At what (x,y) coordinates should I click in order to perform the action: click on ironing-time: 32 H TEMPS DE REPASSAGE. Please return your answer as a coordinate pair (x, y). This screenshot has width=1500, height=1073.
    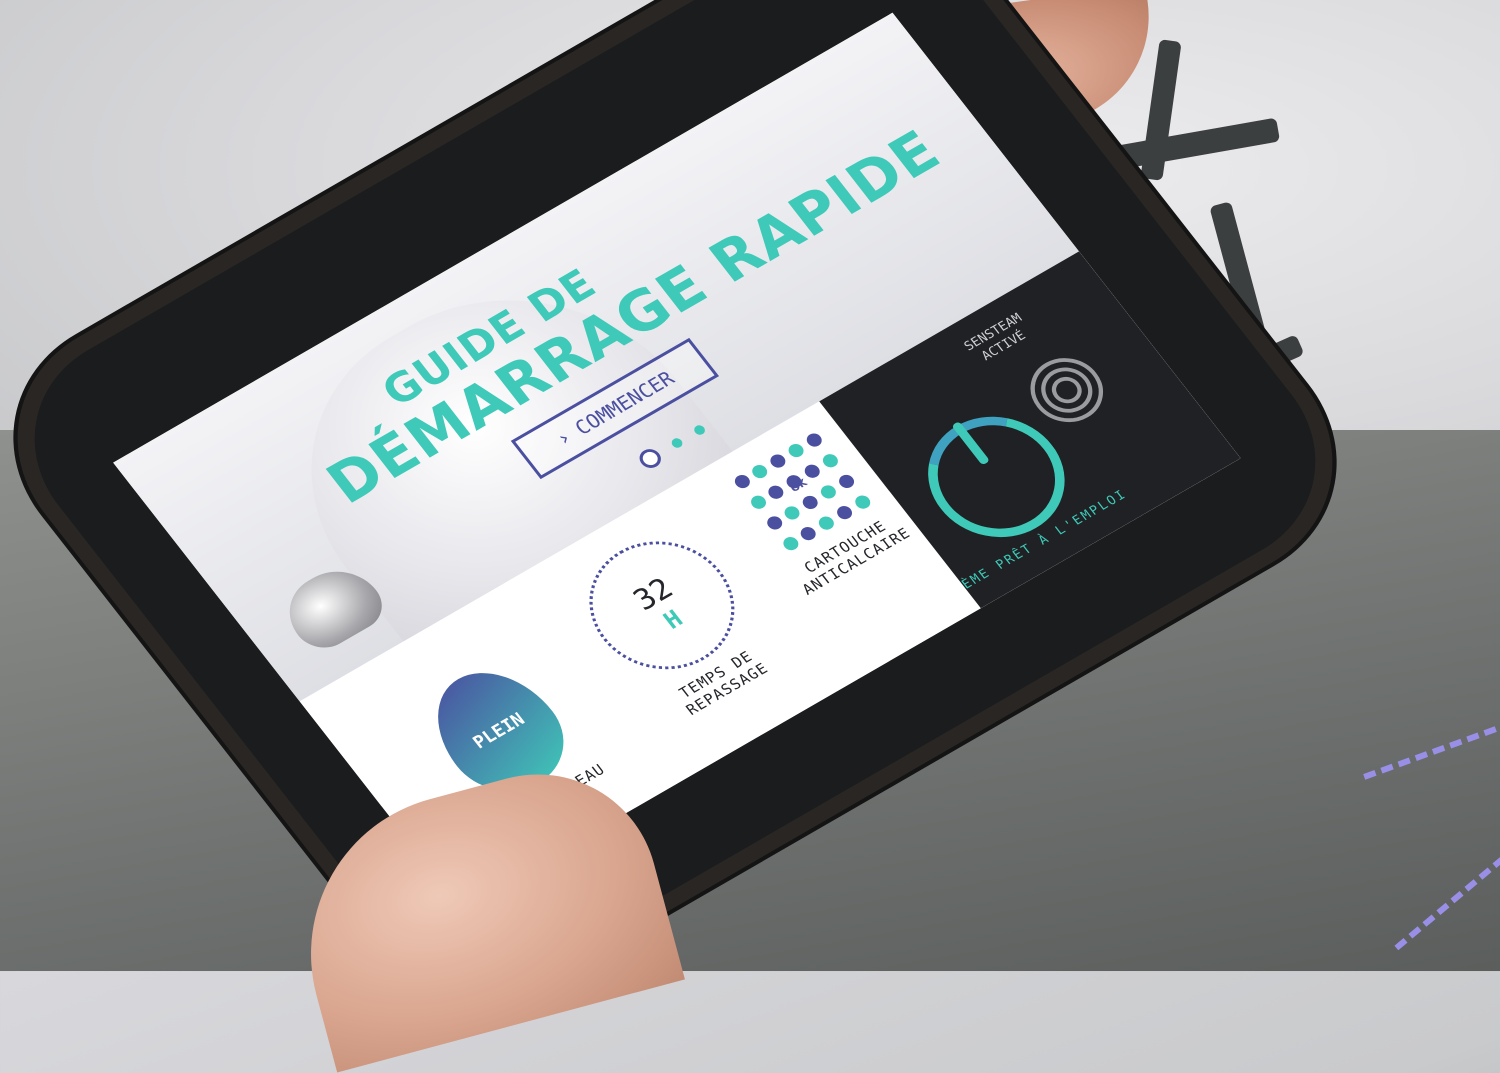
    Looking at the image, I should click on (676, 623).